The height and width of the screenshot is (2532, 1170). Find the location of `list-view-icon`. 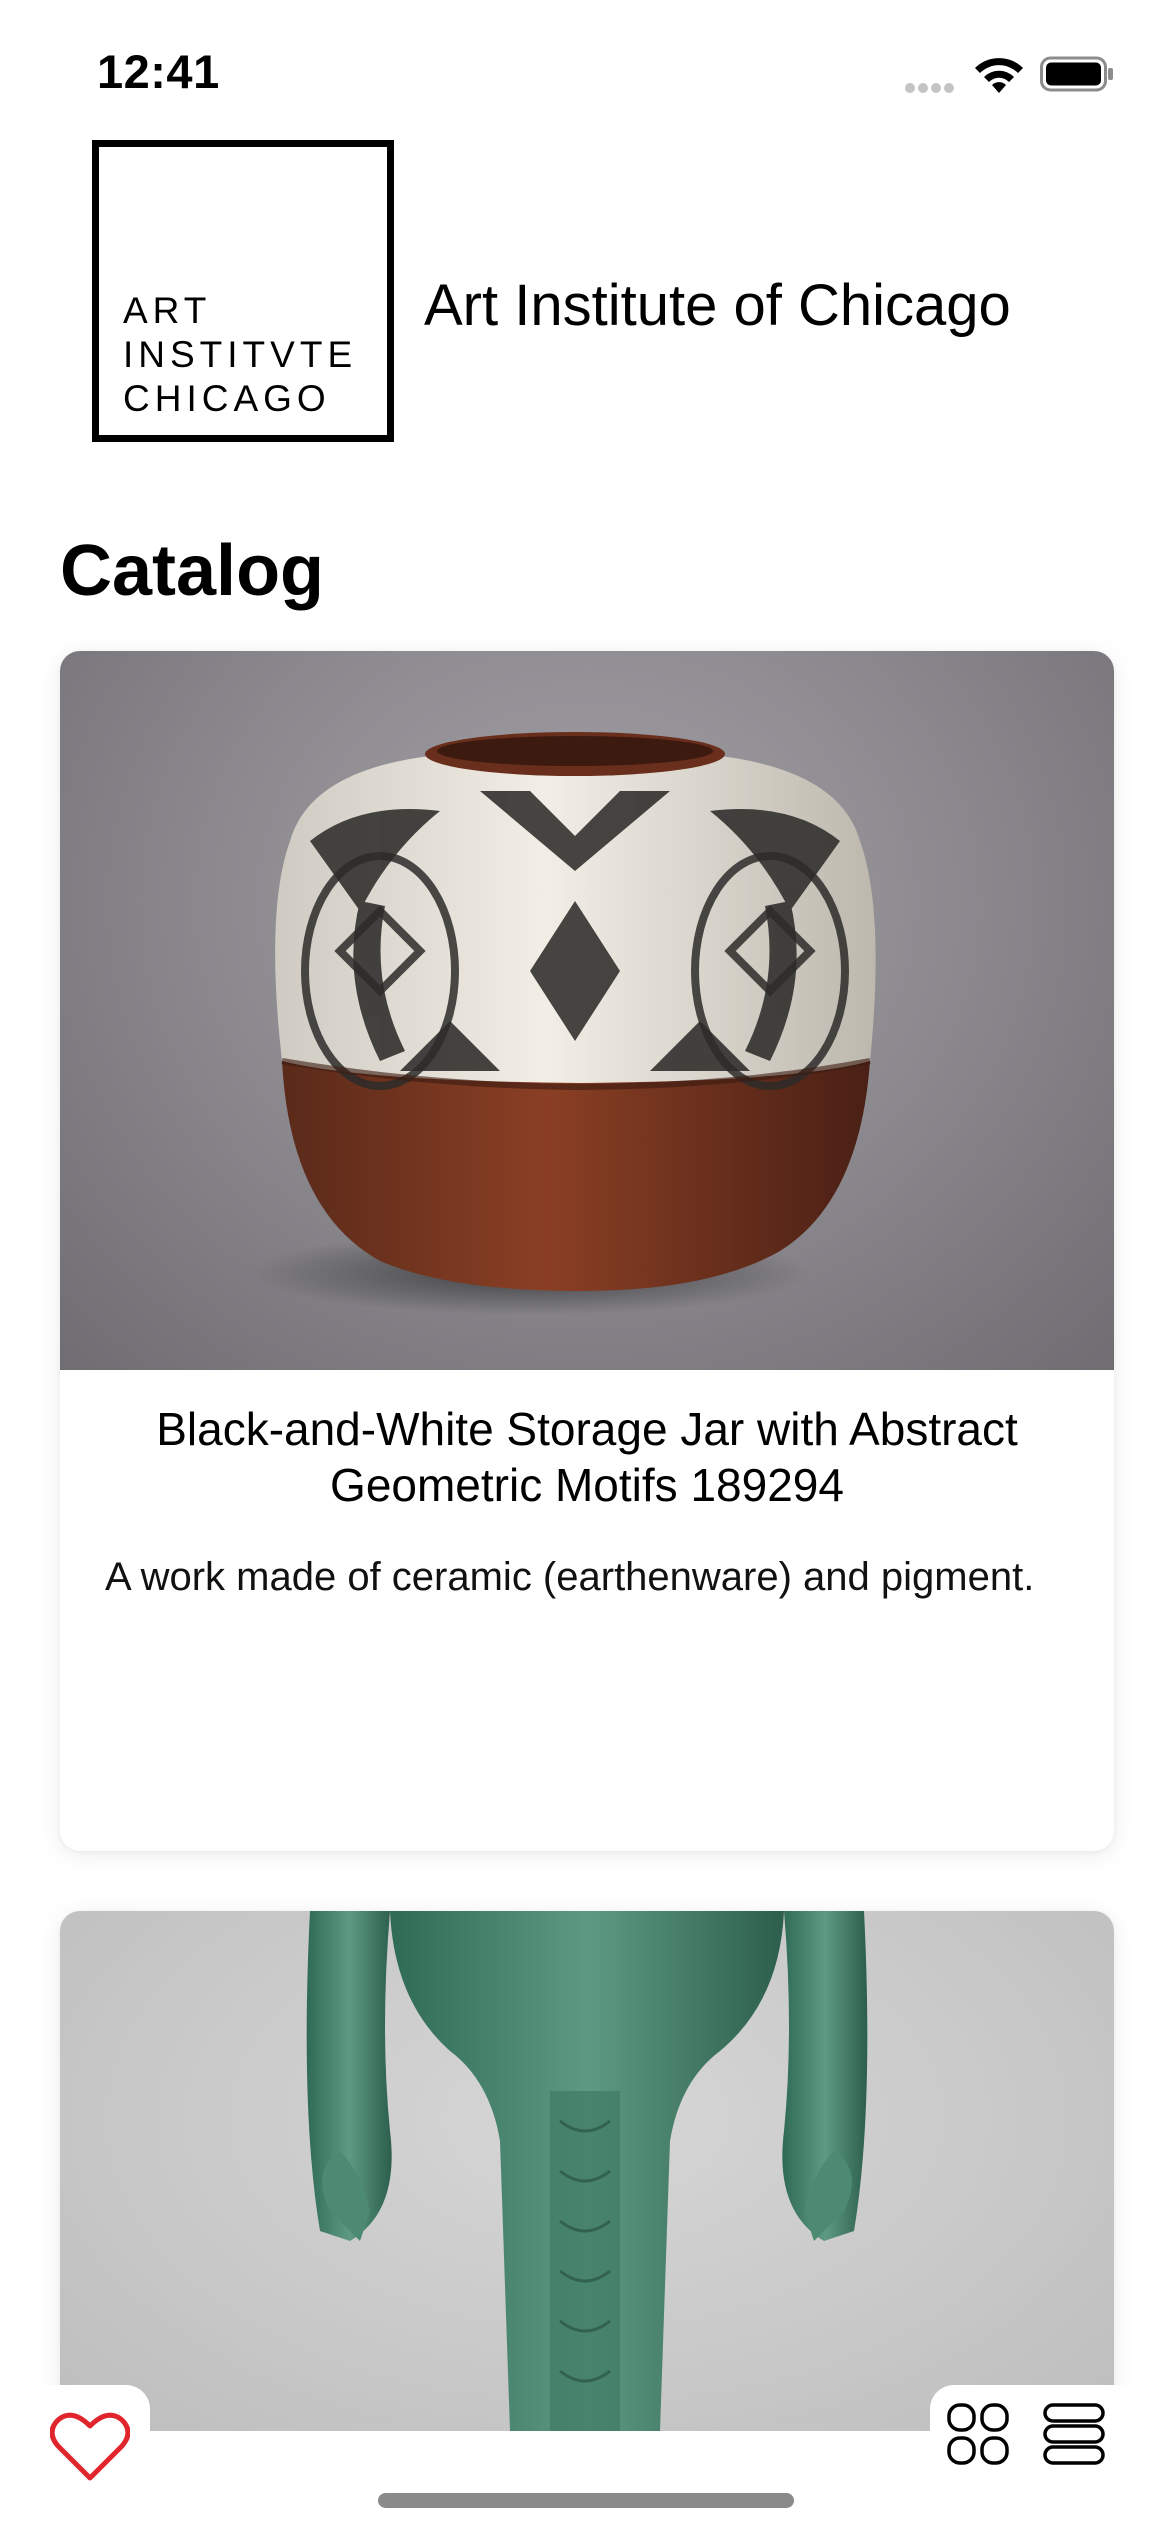

list-view-icon is located at coordinates (1074, 2434).